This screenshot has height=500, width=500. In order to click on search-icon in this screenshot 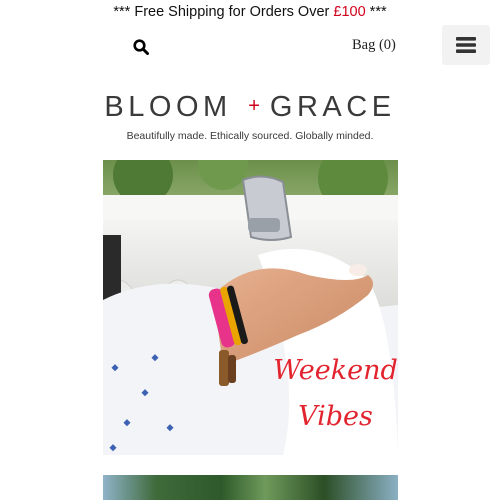, I will do `click(141, 47)`.